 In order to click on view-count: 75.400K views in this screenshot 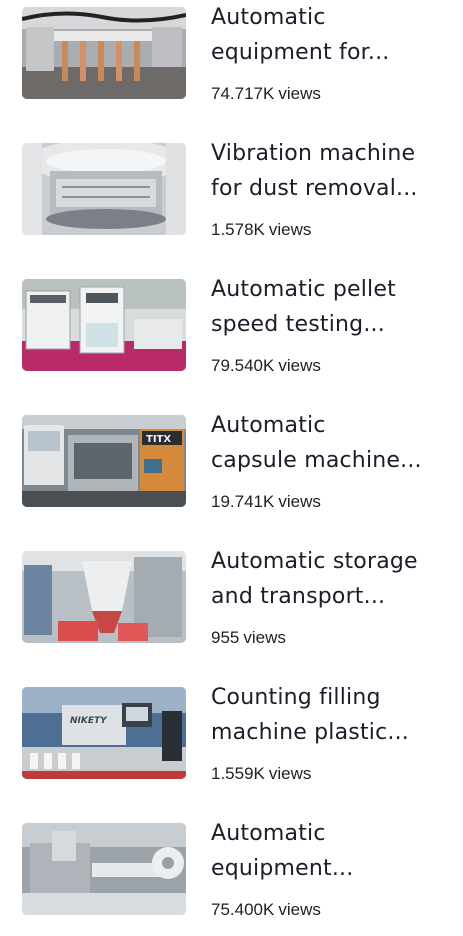, I will do `click(266, 910)`.